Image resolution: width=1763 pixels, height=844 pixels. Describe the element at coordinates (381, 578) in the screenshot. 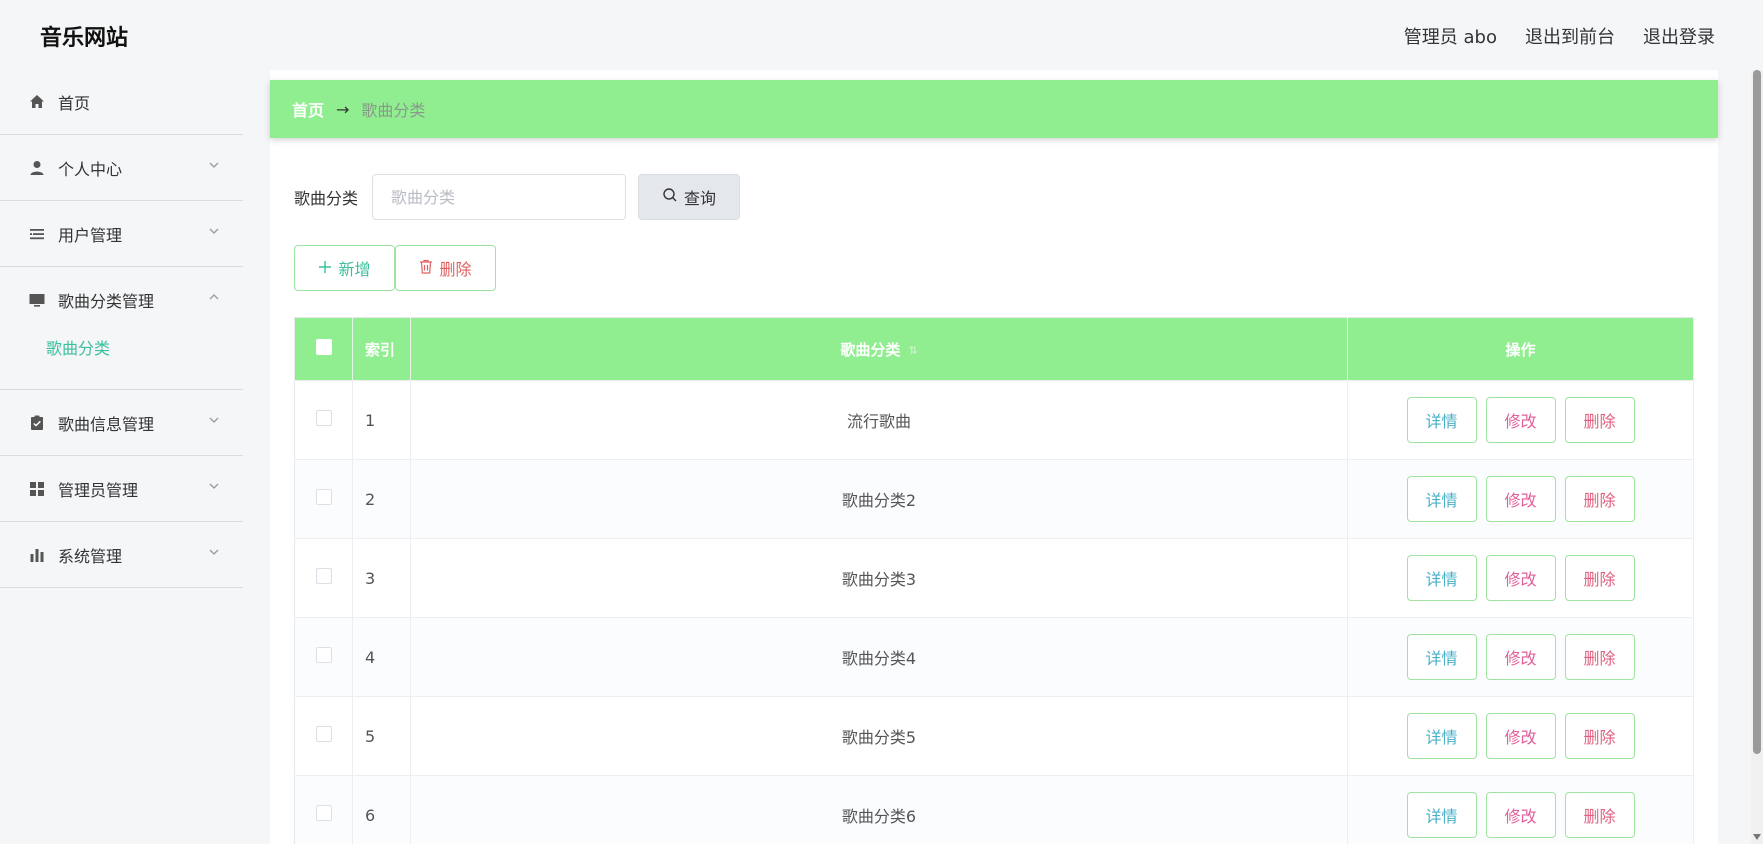

I see `row-index: 3` at that location.